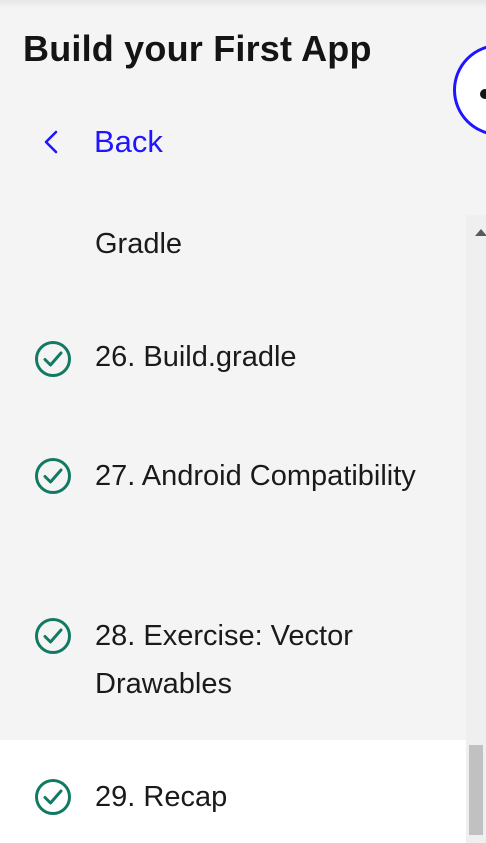 The image size is (486, 843). What do you see at coordinates (469, 90) in the screenshot?
I see `toggle-sidebar-button` at bounding box center [469, 90].